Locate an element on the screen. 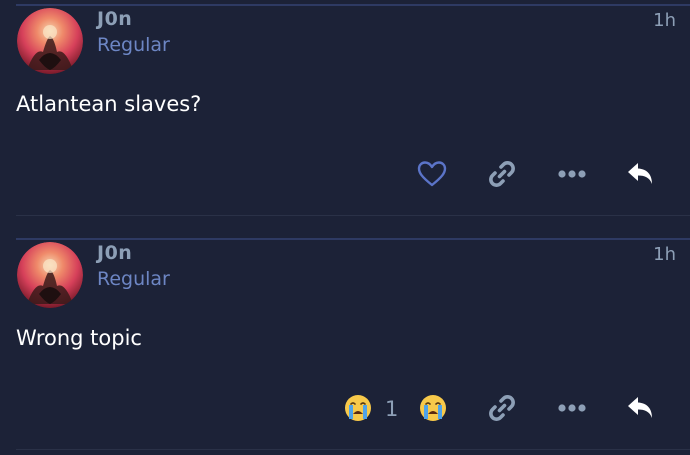 This screenshot has width=690, height=455. reaction-summary is located at coordinates (358, 408).